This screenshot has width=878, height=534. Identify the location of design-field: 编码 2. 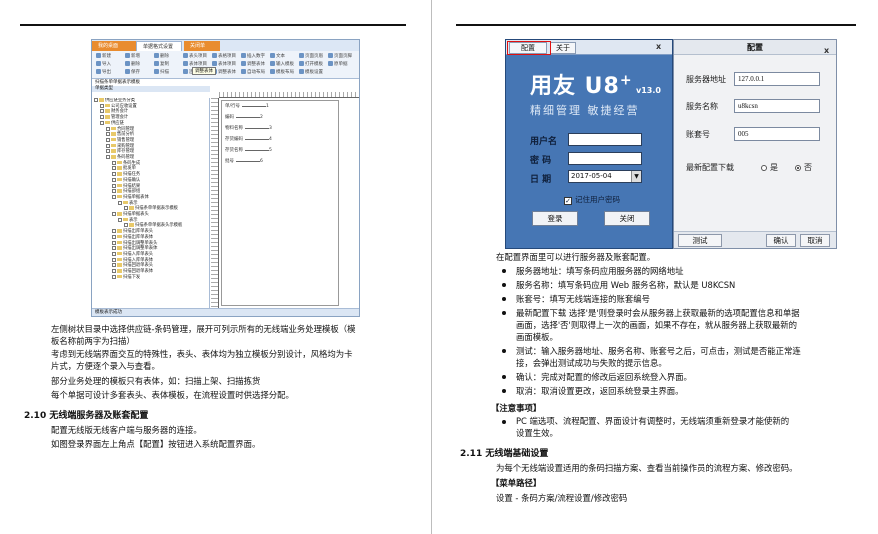
(244, 117).